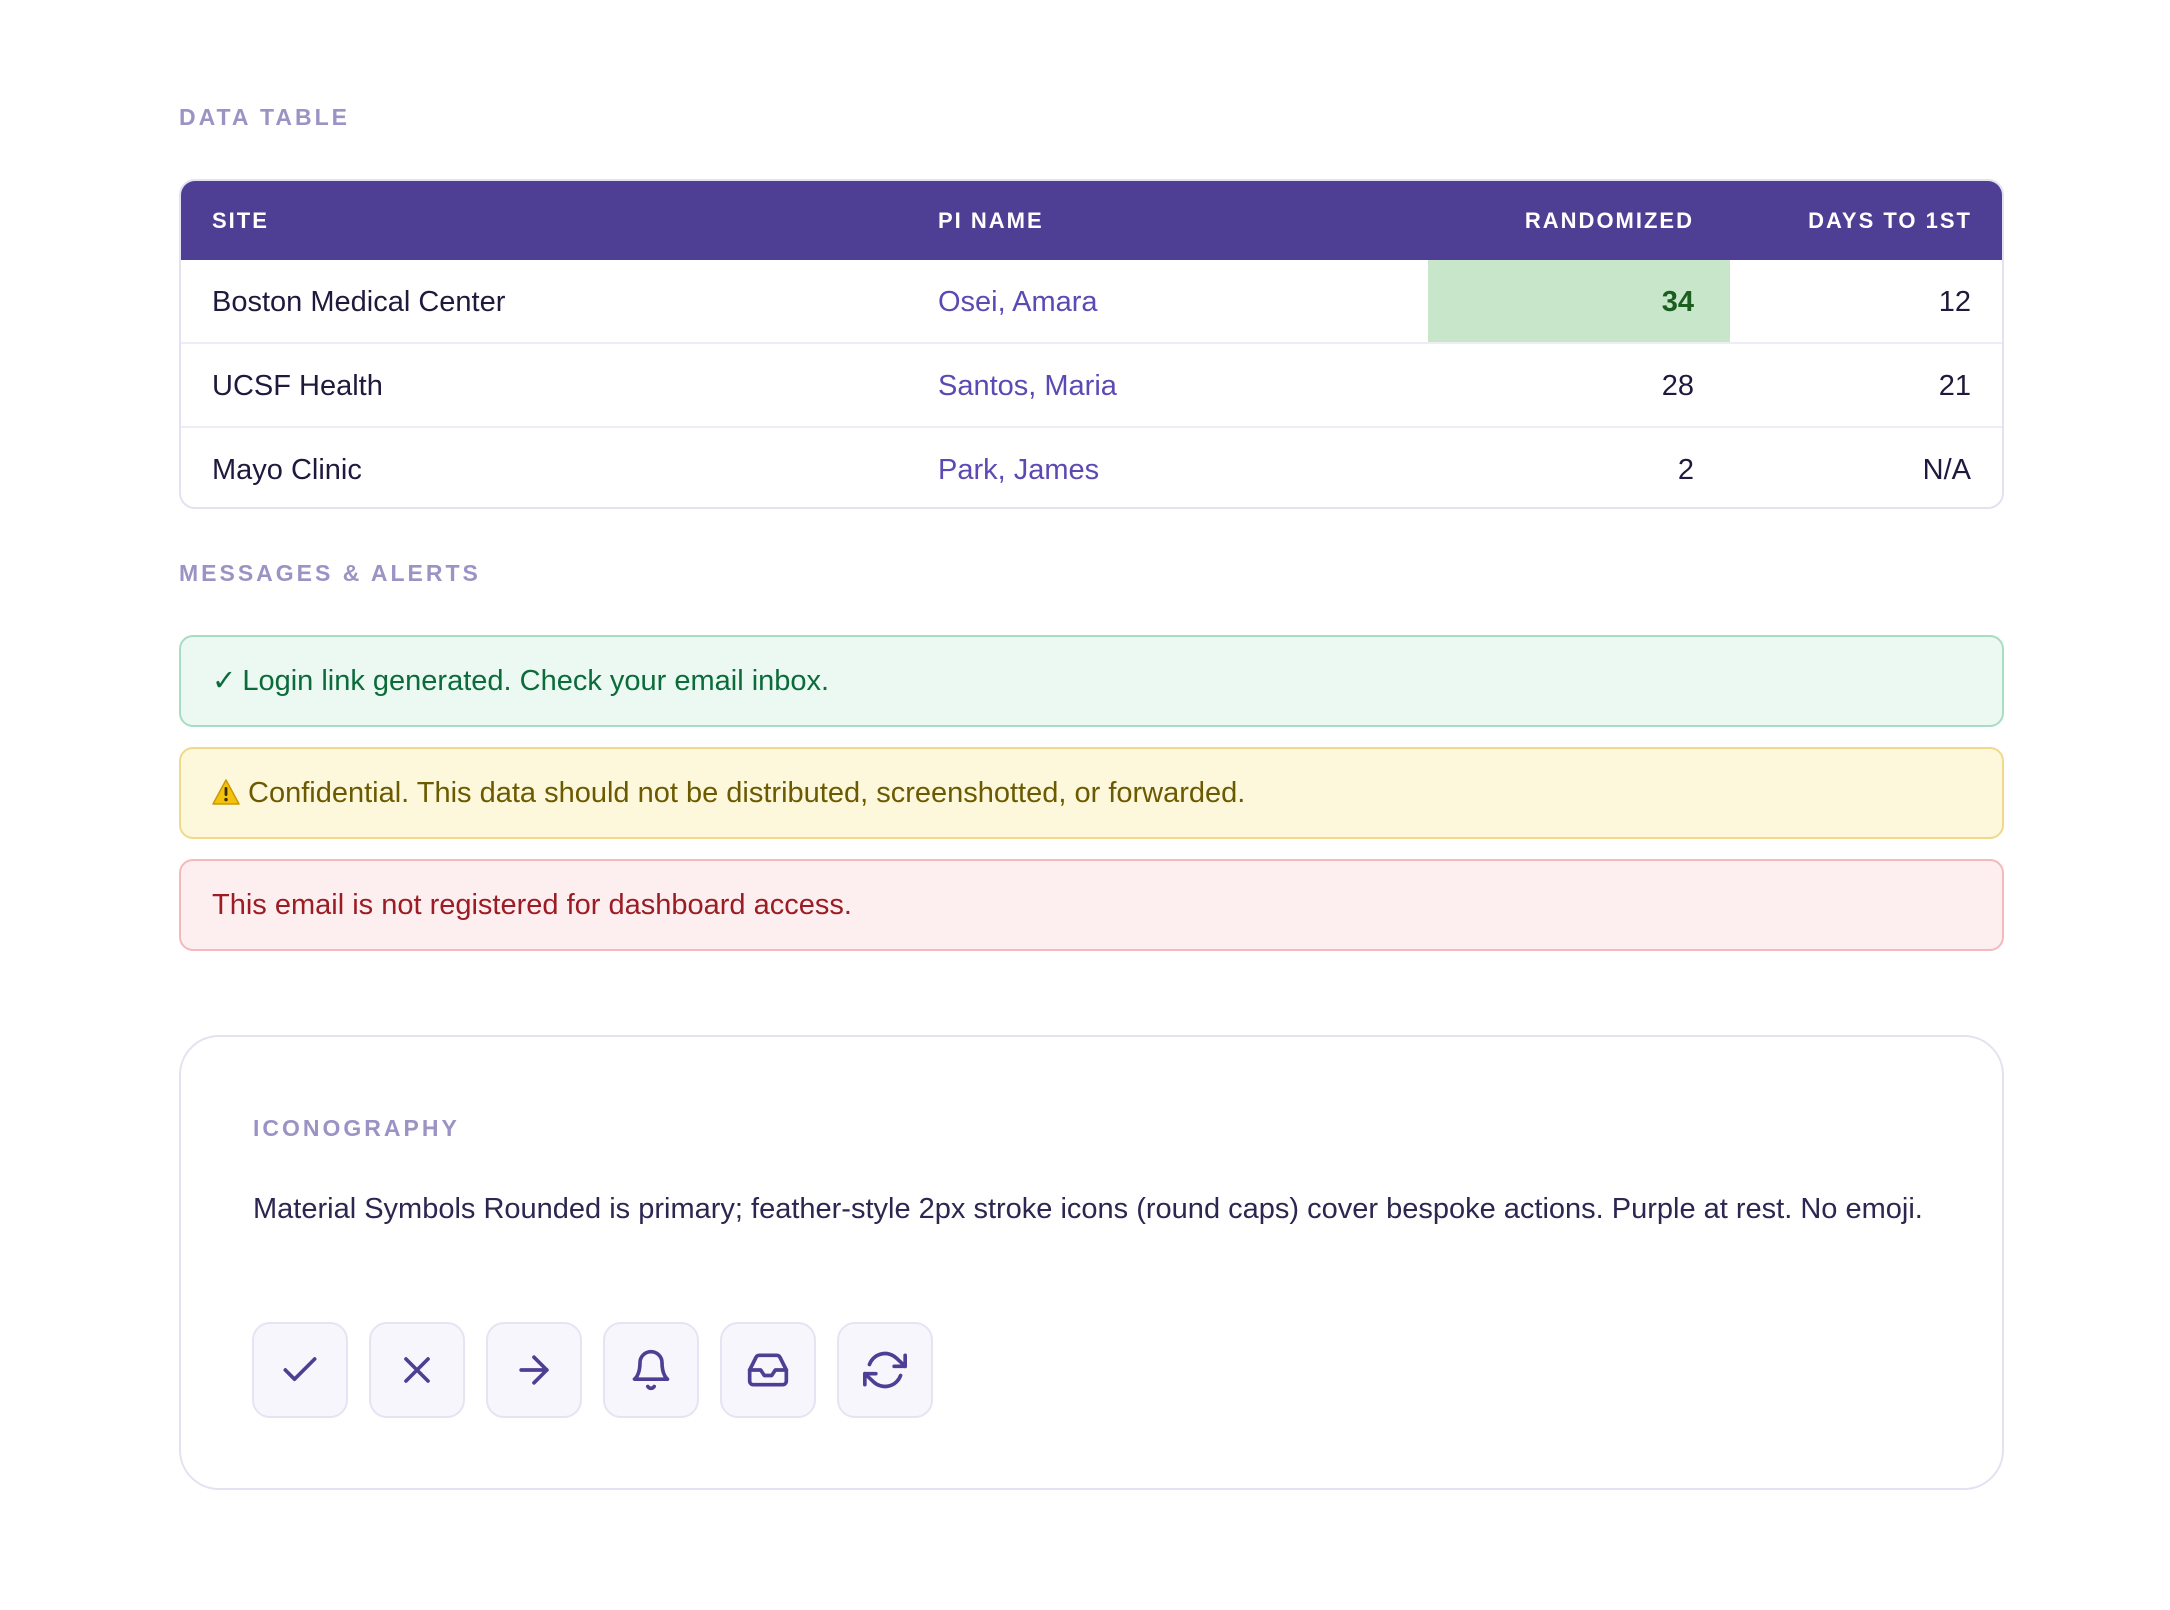 The height and width of the screenshot is (1610, 2170). I want to click on close-icon, so click(417, 1370).